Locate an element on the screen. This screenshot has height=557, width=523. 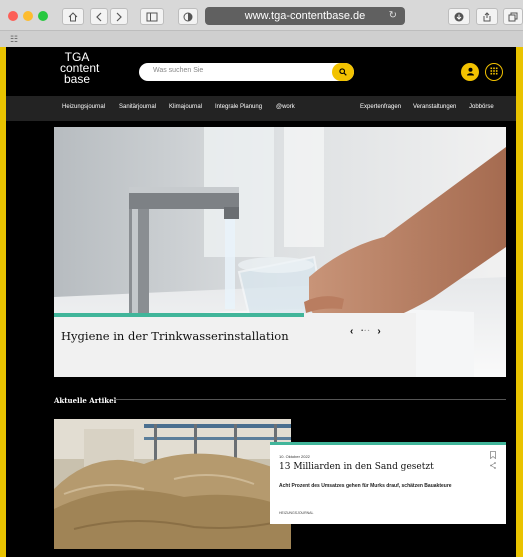
browser-chrome: www.tga-contentbase.de ↻ ☷ is located at coordinates (261, 23).